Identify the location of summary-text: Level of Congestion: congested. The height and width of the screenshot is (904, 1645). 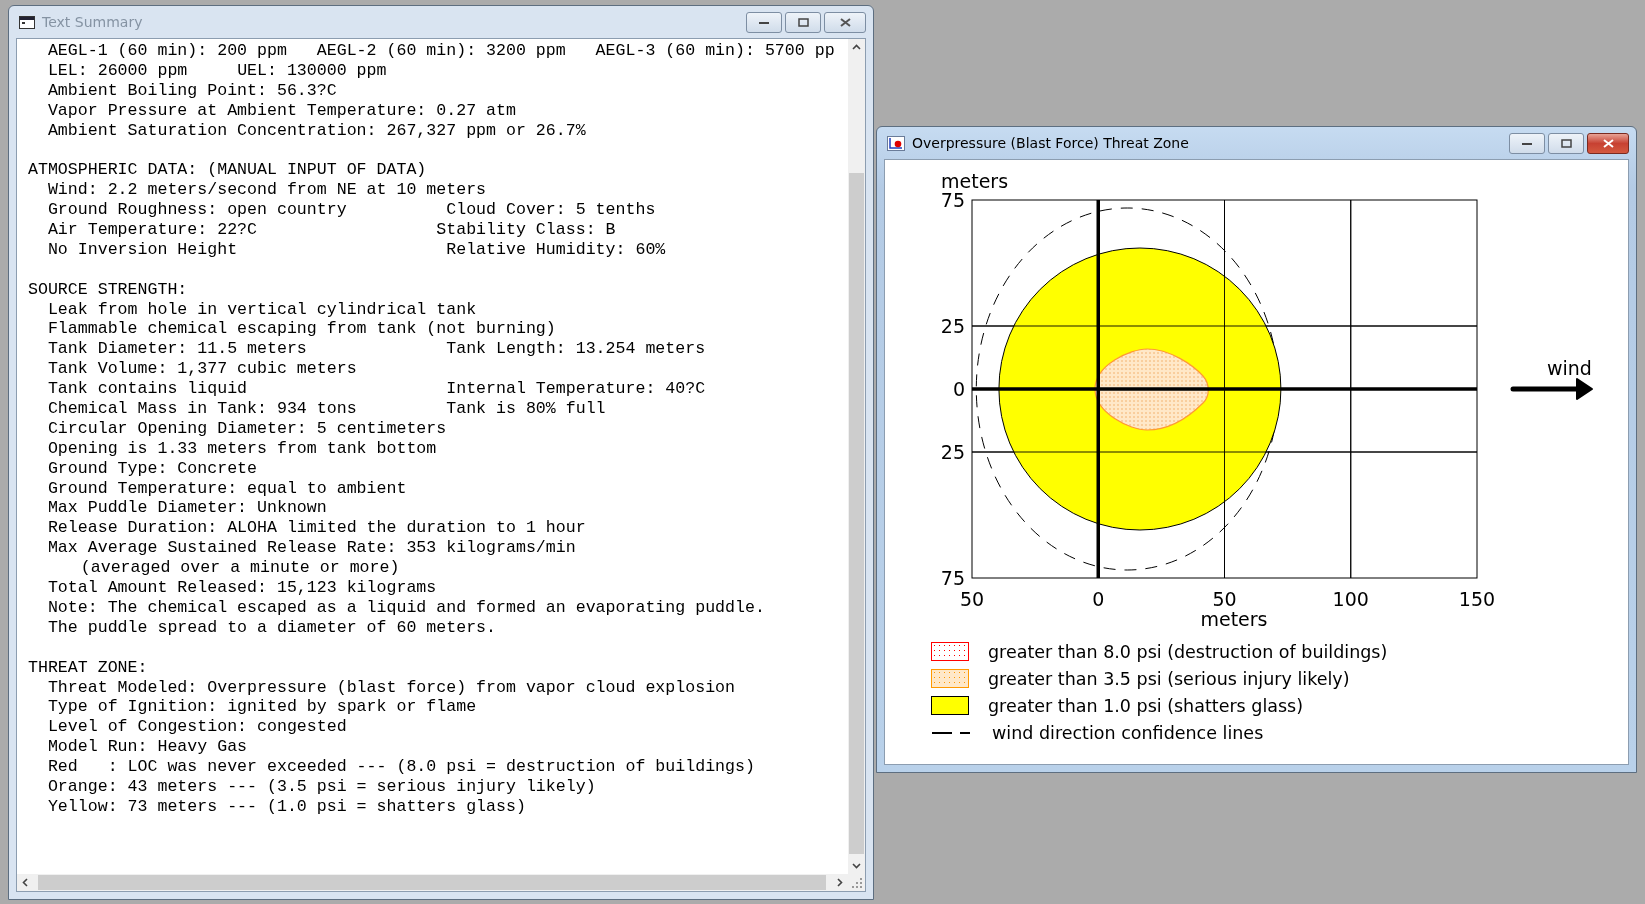
(197, 727).